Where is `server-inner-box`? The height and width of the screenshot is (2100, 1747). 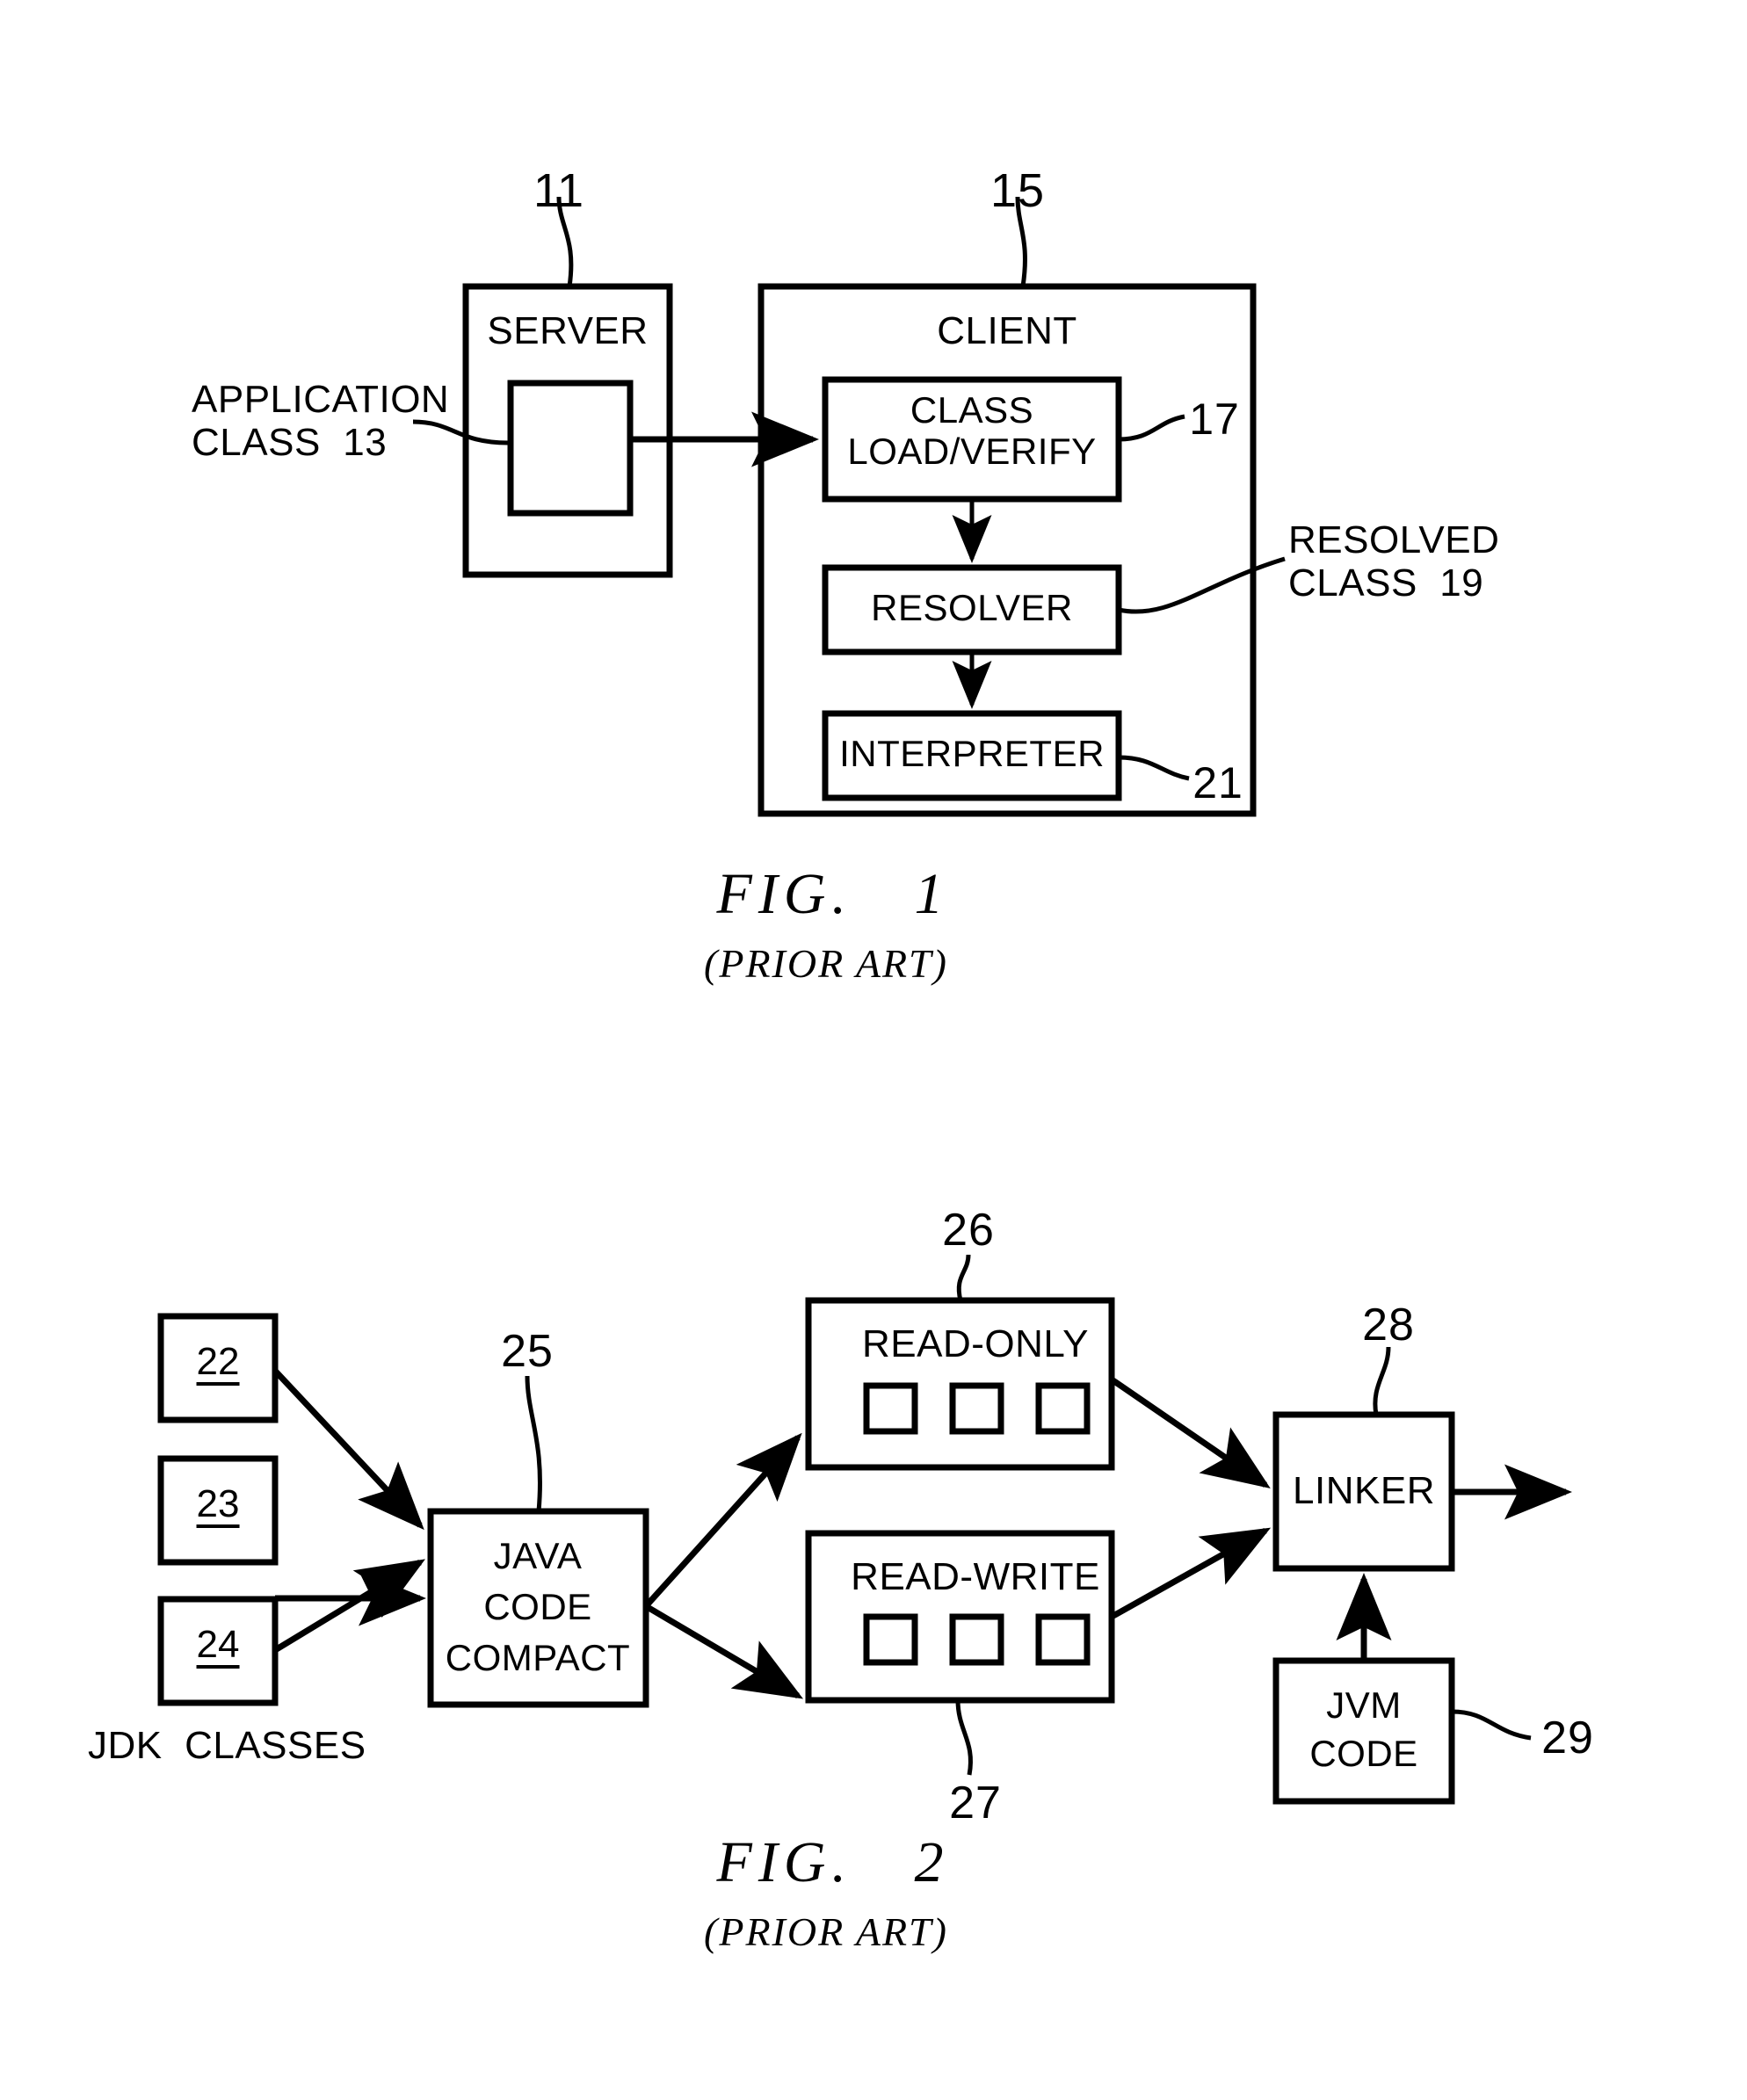 server-inner-box is located at coordinates (570, 448).